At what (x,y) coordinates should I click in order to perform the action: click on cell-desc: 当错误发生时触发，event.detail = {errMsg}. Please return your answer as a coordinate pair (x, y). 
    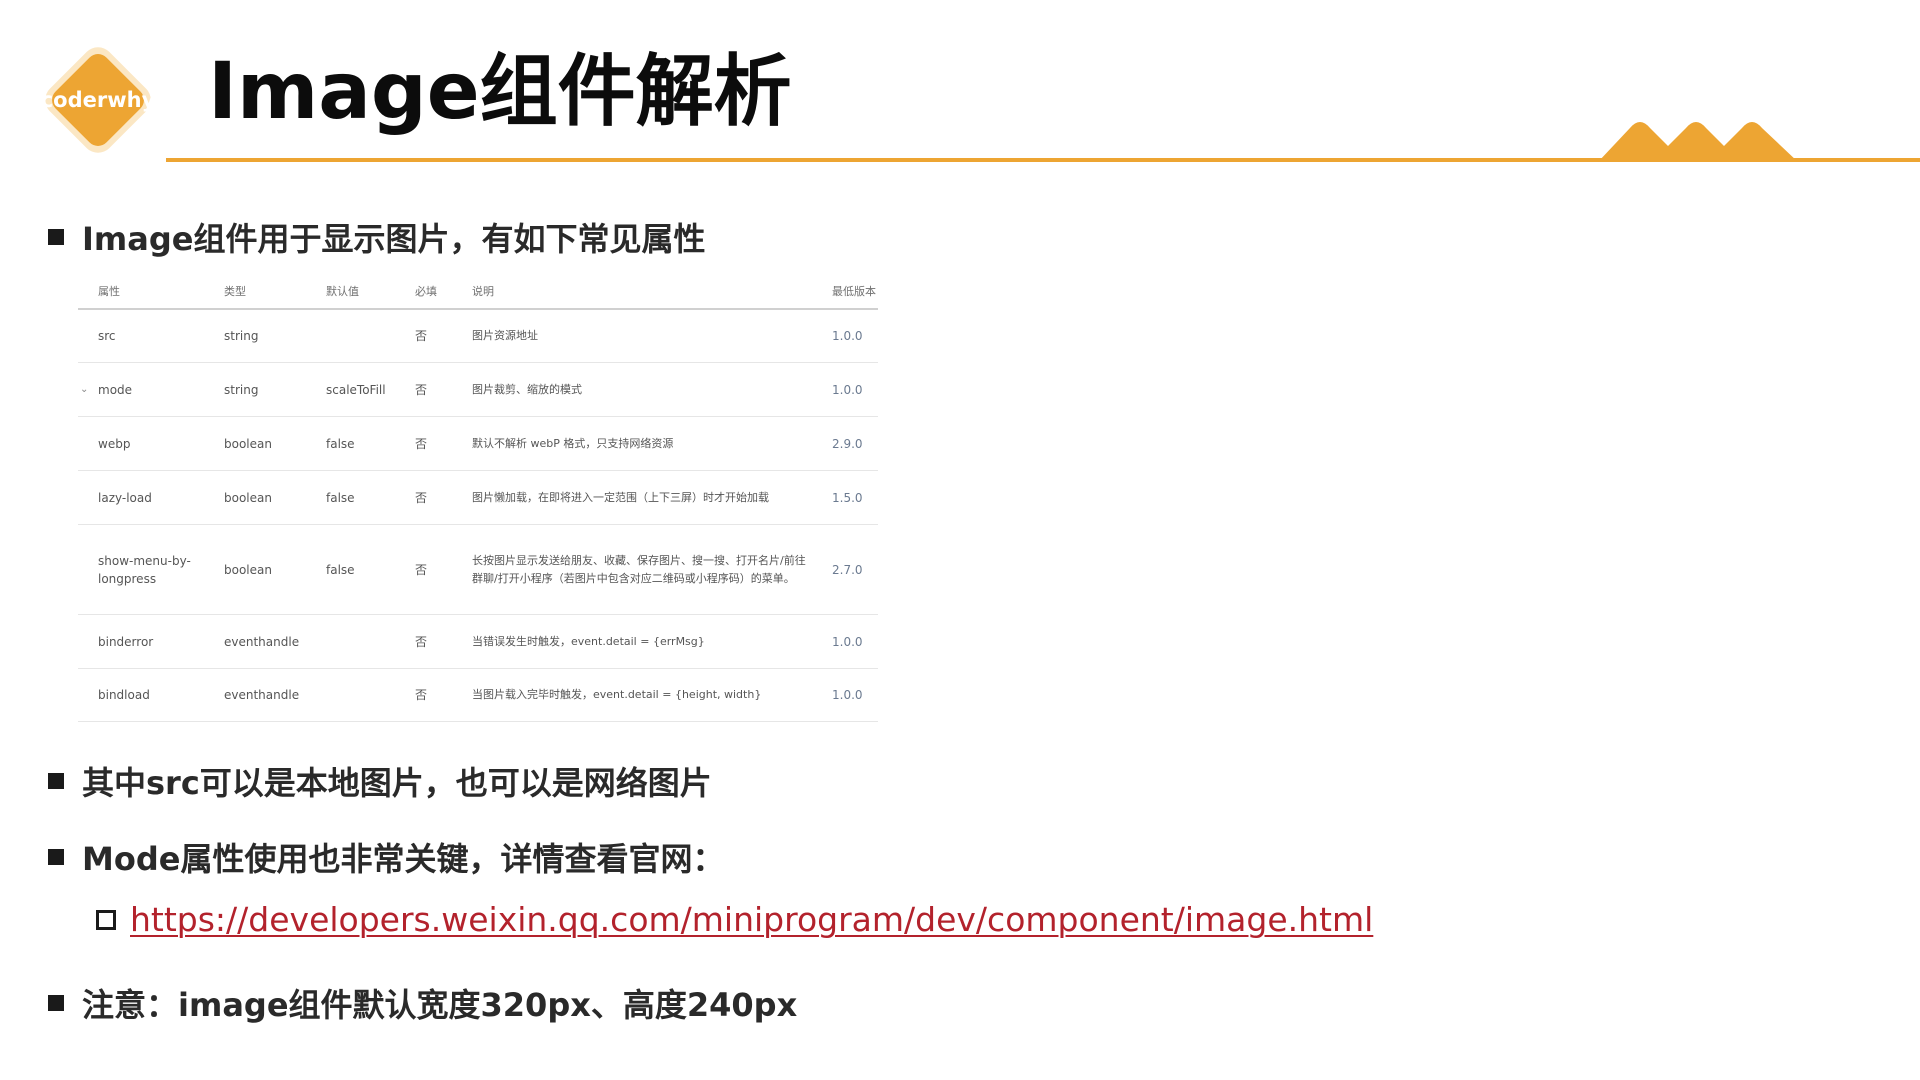
    Looking at the image, I should click on (588, 641).